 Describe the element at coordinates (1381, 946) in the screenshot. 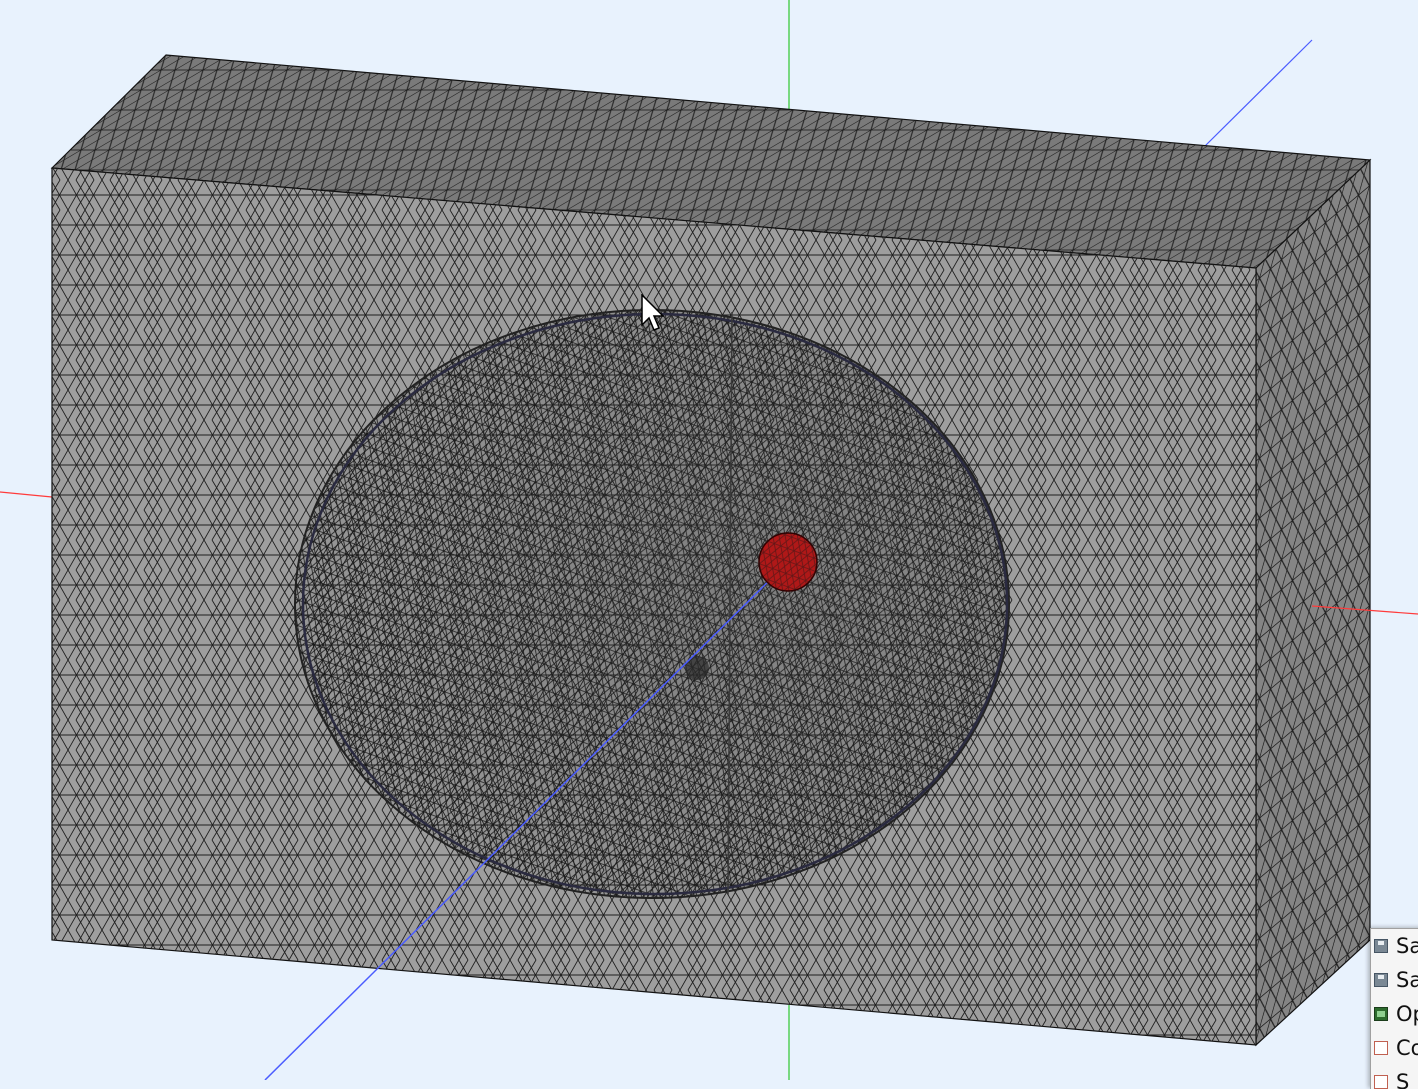

I see `save-icon` at that location.